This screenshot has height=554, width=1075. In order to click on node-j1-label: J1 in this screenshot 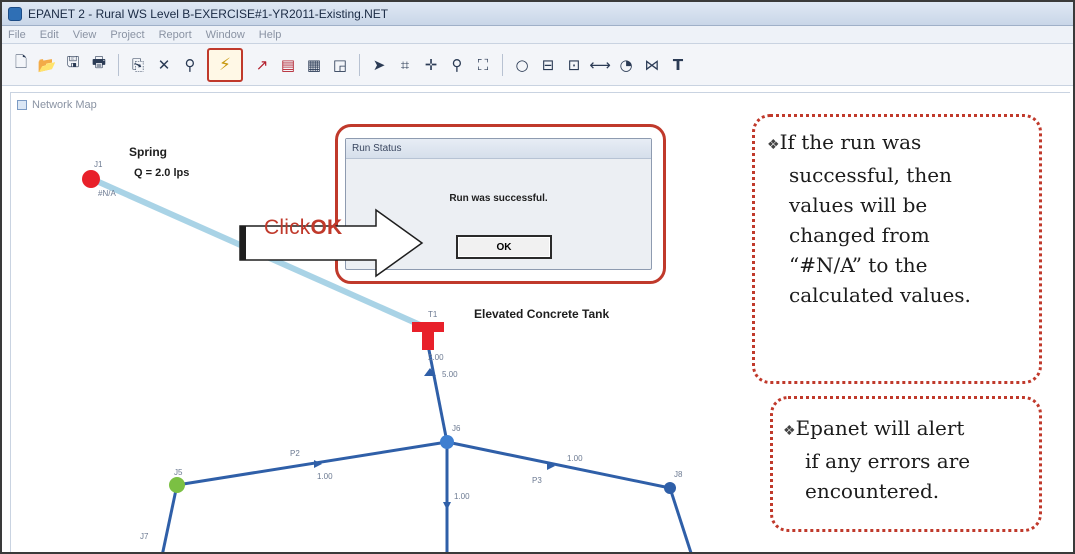, I will do `click(98, 164)`.